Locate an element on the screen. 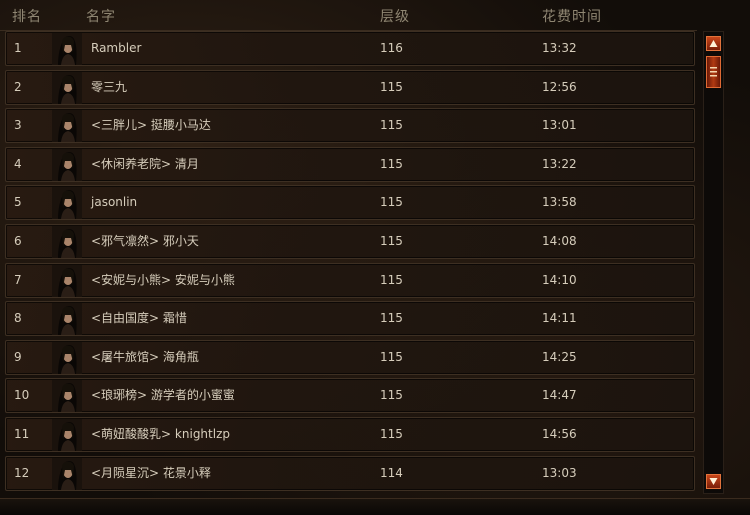 The width and height of the screenshot is (750, 515). row-time: 14:11 is located at coordinates (559, 318).